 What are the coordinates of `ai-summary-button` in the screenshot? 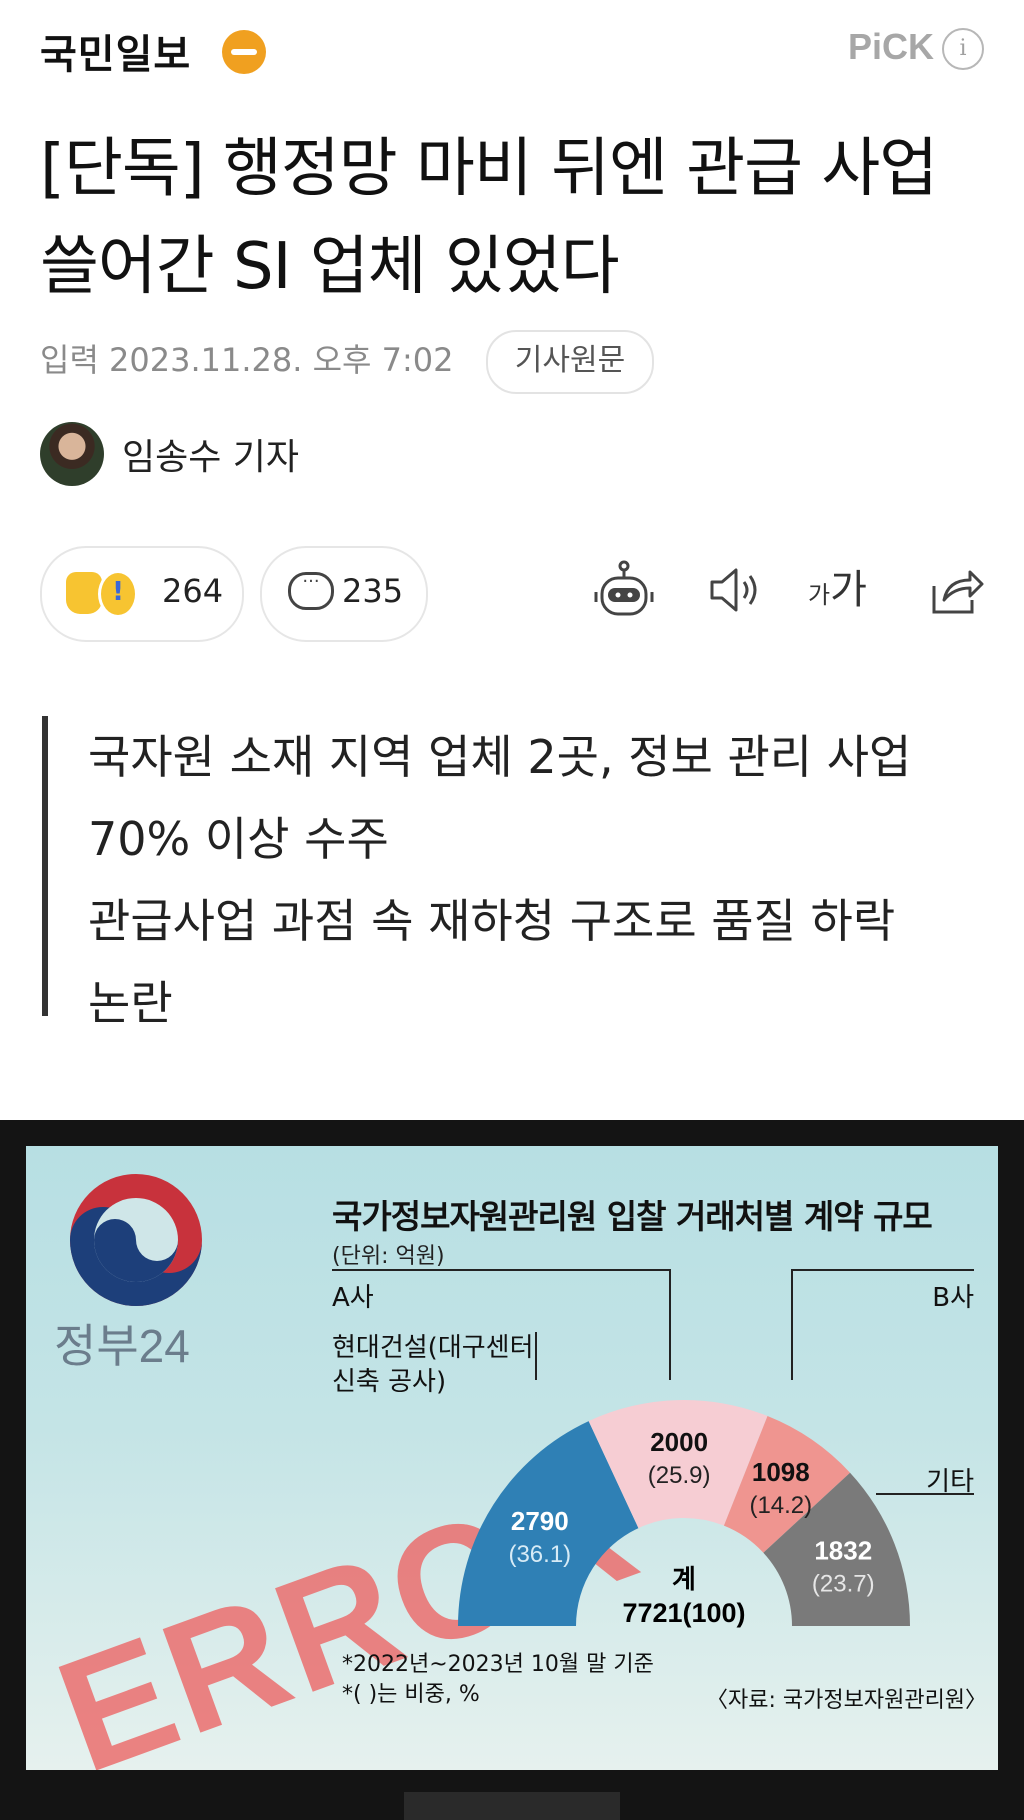 It's located at (624, 590).